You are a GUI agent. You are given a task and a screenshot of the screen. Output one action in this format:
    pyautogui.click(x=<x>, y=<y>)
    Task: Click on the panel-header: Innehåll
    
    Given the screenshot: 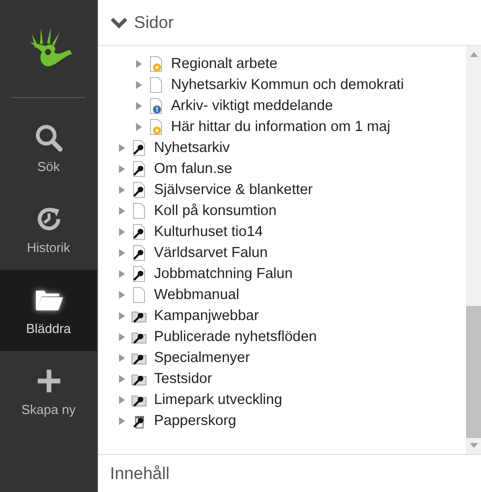 What is the action you would take?
    pyautogui.click(x=289, y=473)
    